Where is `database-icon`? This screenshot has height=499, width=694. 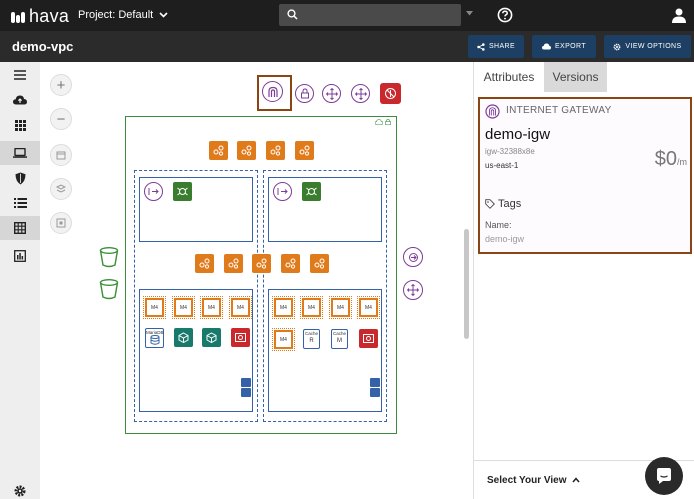 database-icon is located at coordinates (154, 340).